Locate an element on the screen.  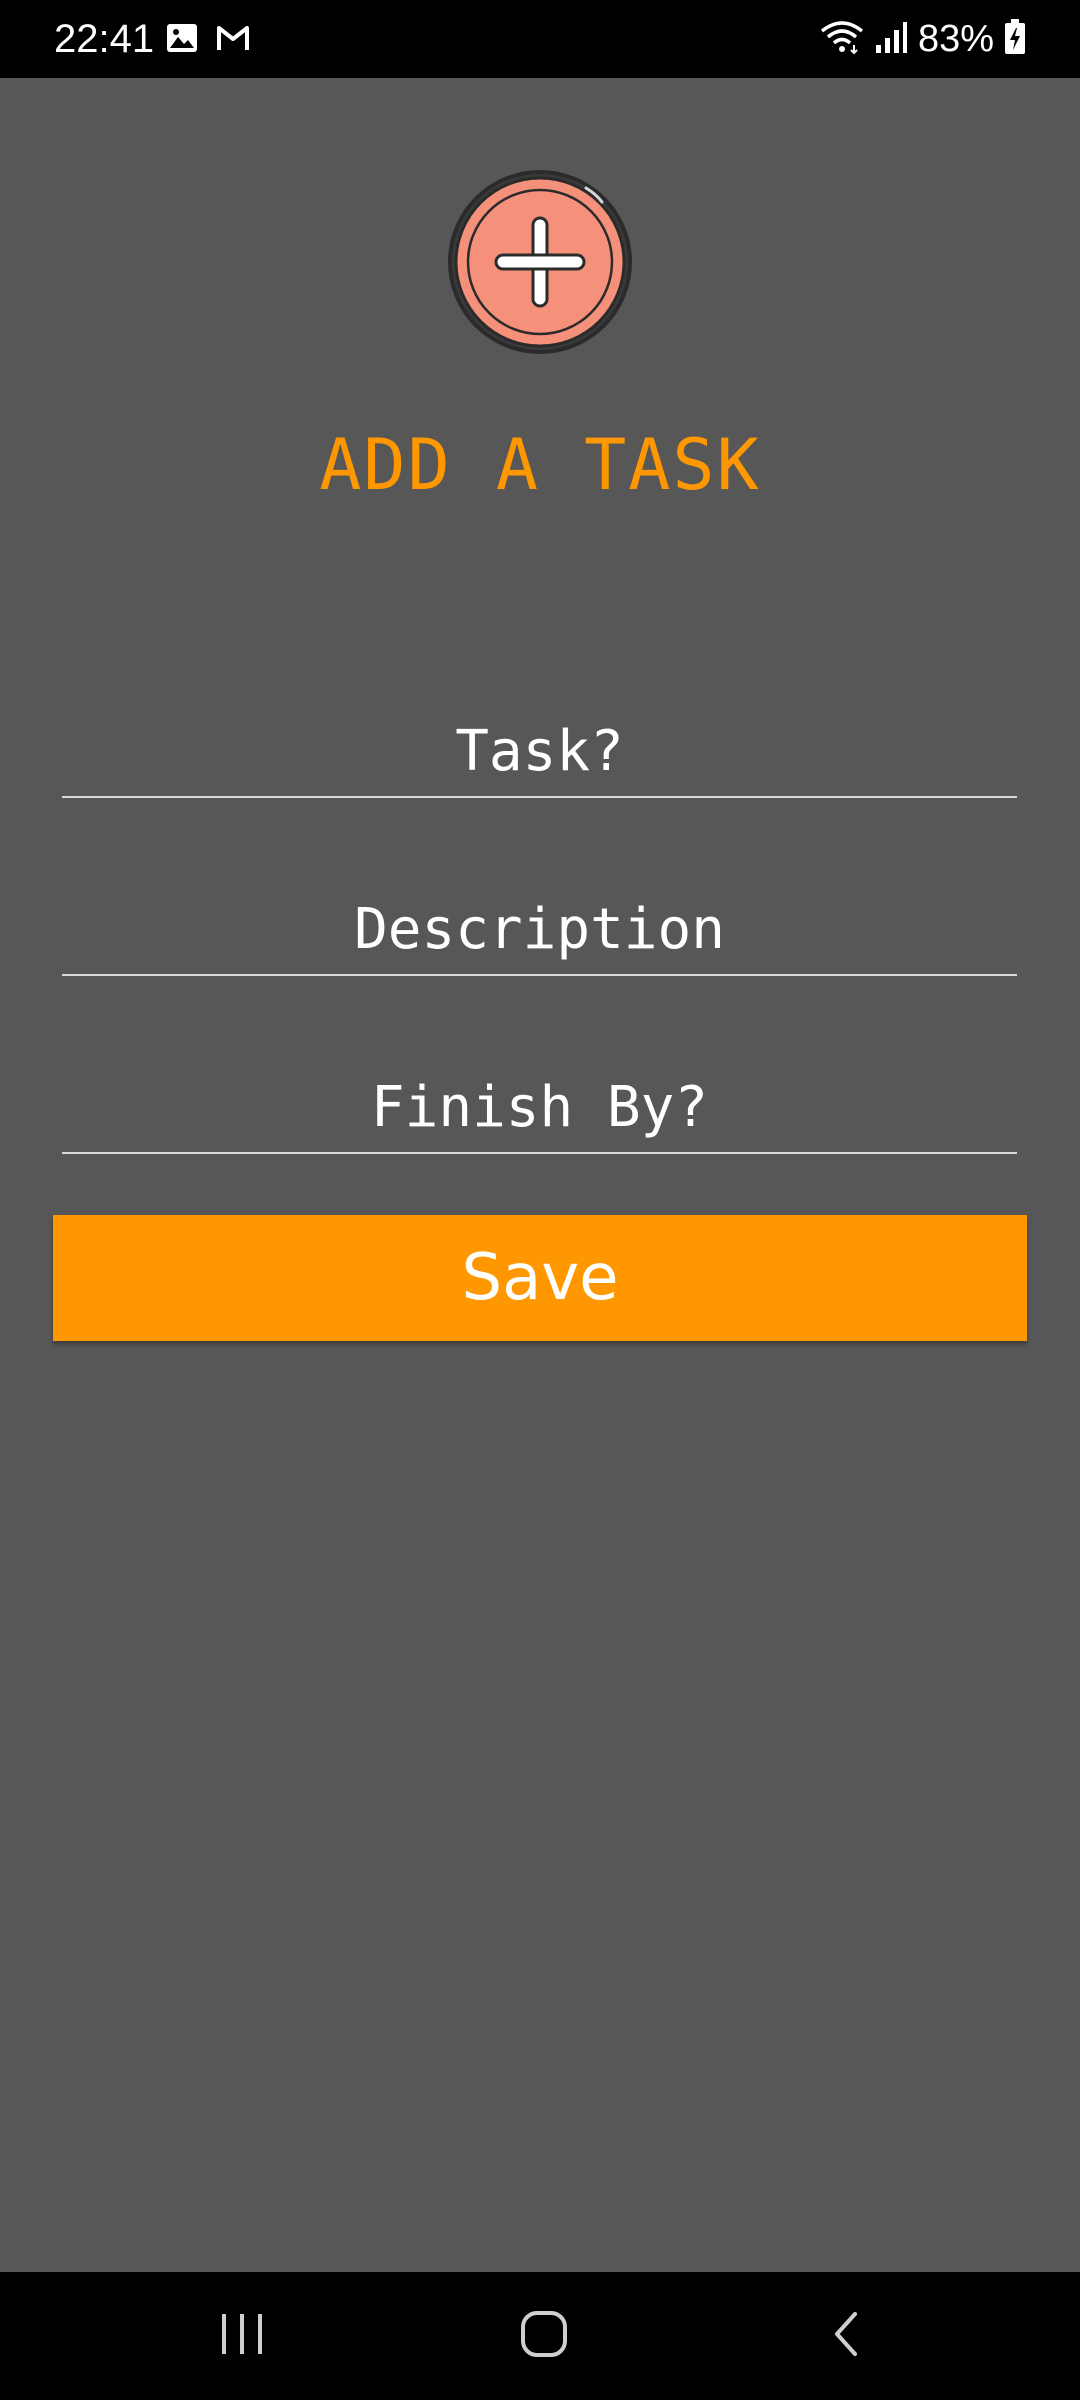
battery-percent: 83% is located at coordinates (955, 39).